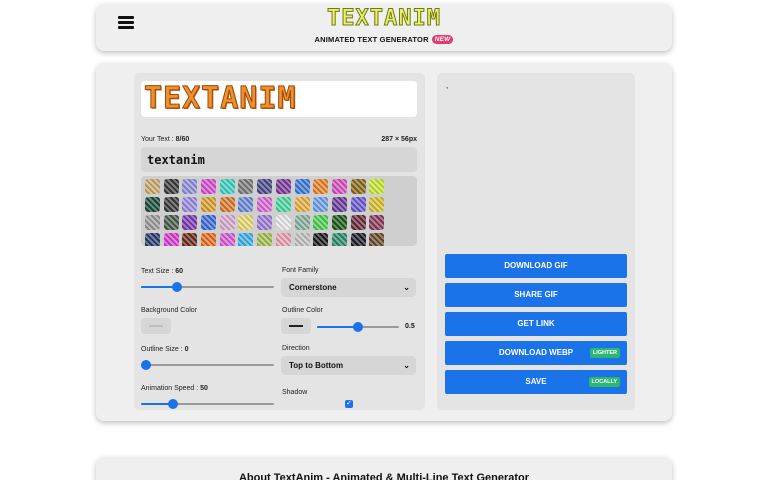  I want to click on slider-fill, so click(337, 327).